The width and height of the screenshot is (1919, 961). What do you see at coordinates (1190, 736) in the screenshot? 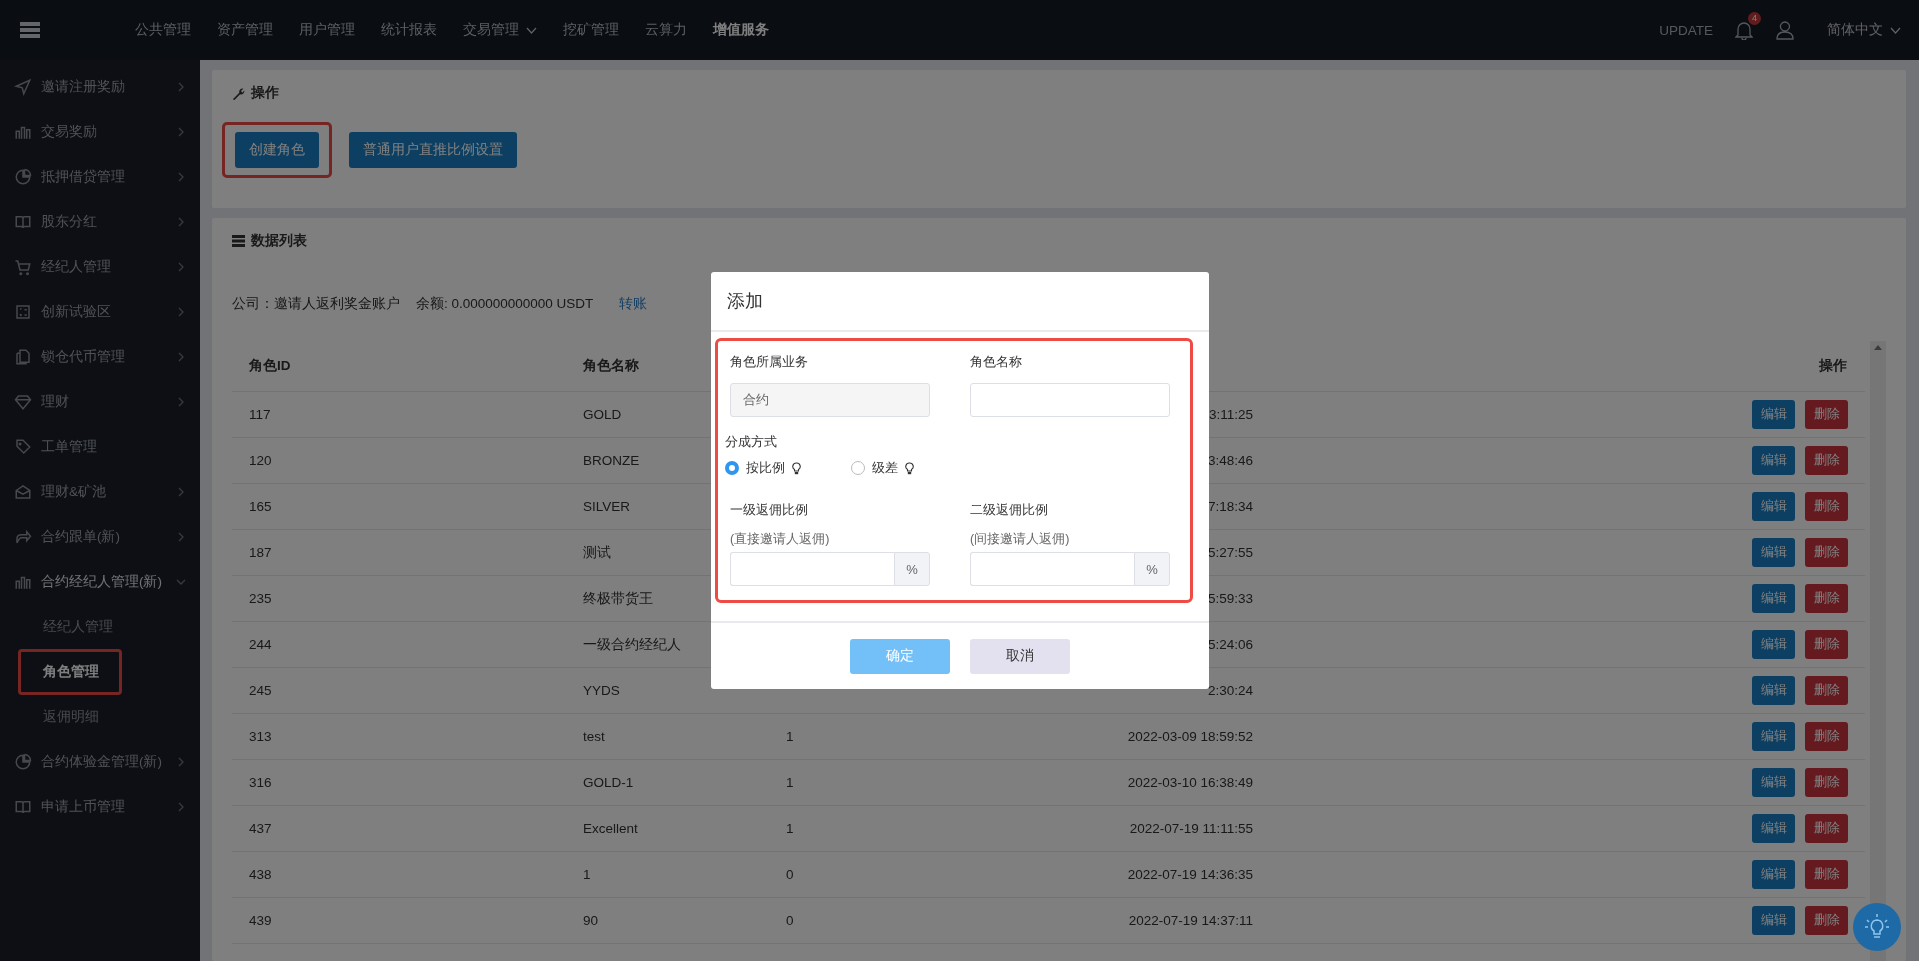
I see `table-cell: 2022-03-09 18:59:52` at bounding box center [1190, 736].